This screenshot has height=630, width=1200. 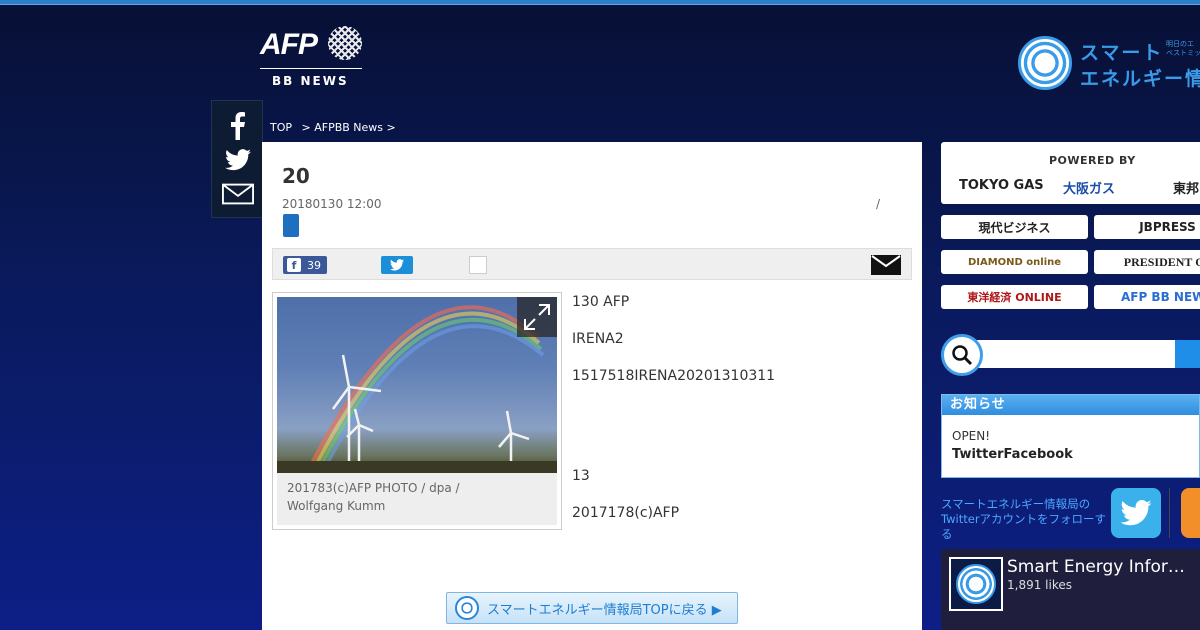 I want to click on smart-energy-logo-line2: エネルギー情, so click(x=1140, y=79).